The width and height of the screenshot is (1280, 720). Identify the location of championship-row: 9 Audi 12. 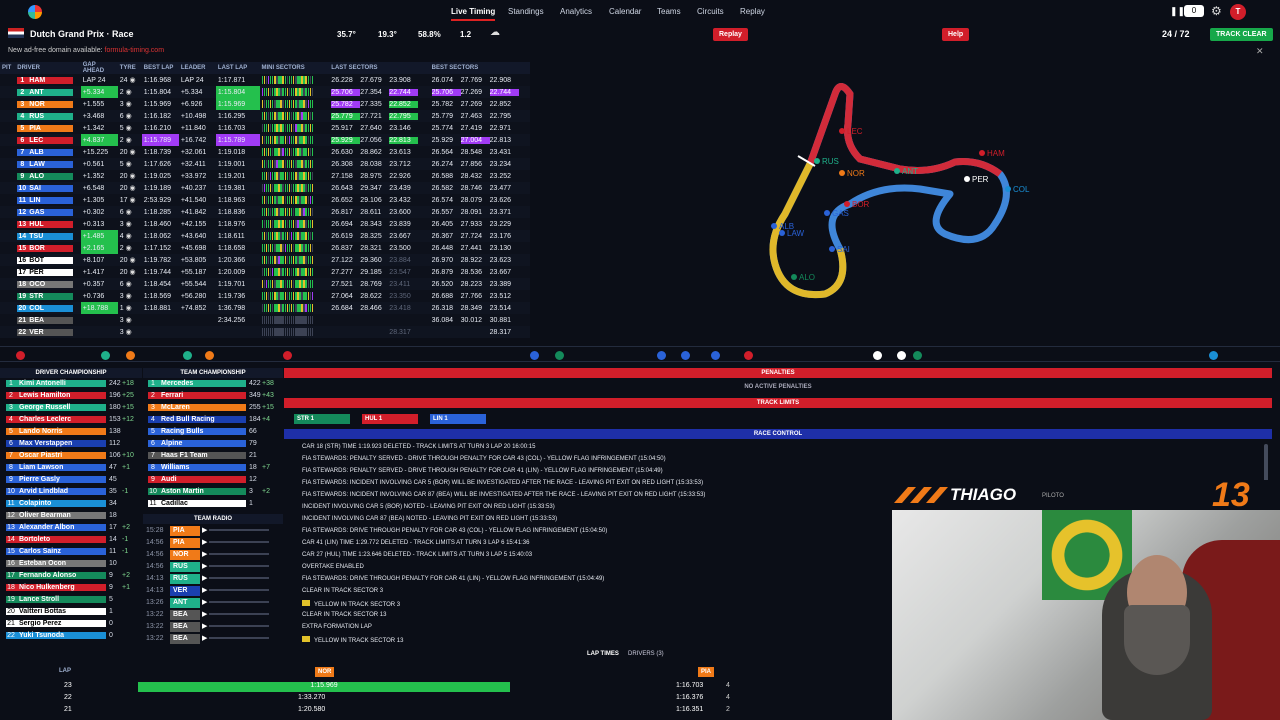
(212, 482).